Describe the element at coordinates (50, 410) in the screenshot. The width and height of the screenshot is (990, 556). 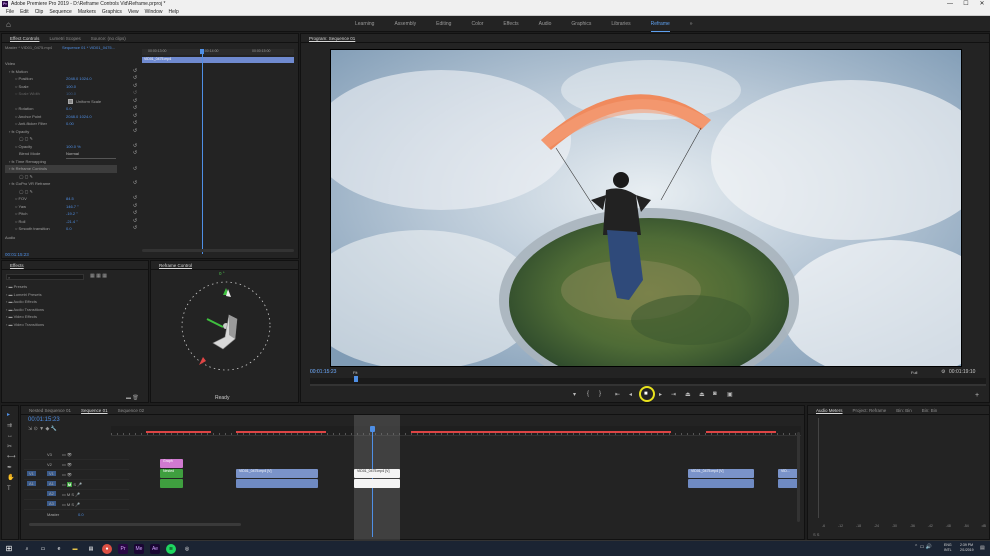
I see `tab-nested-sequence-01: Nested Sequence 01` at that location.